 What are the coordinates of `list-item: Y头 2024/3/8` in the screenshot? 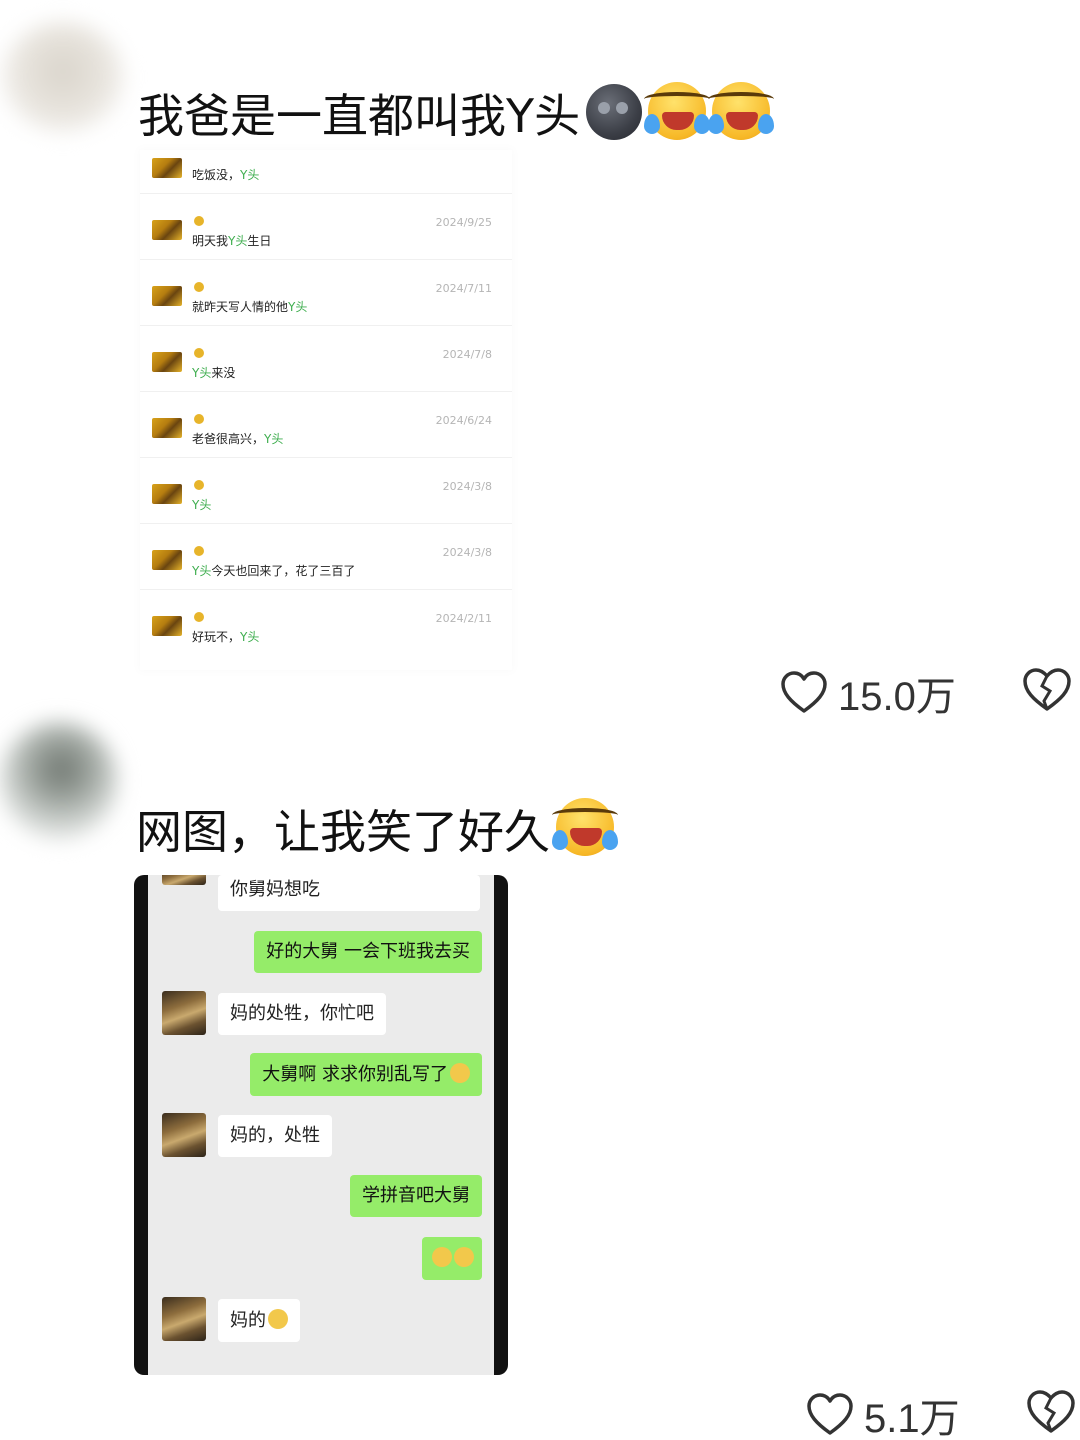 It's located at (326, 491).